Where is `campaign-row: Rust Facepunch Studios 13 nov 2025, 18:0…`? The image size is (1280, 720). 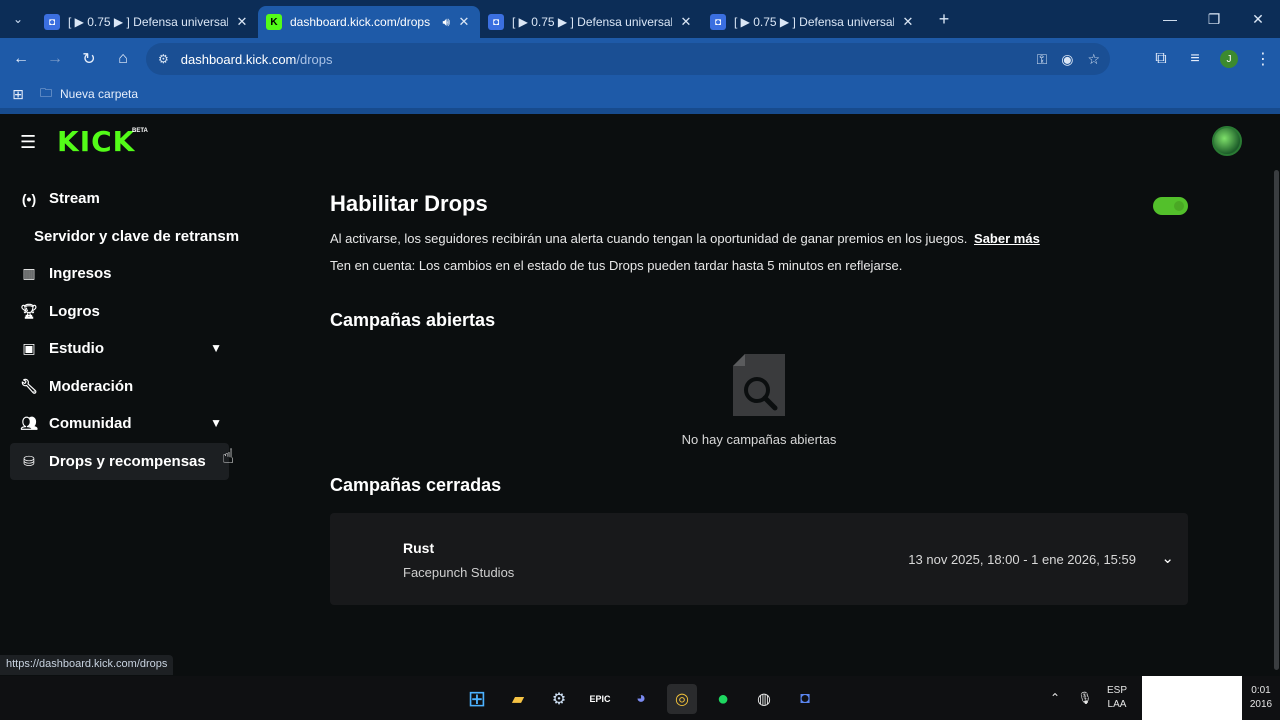
campaign-row: Rust Facepunch Studios 13 nov 2025, 18:0… is located at coordinates (759, 559).